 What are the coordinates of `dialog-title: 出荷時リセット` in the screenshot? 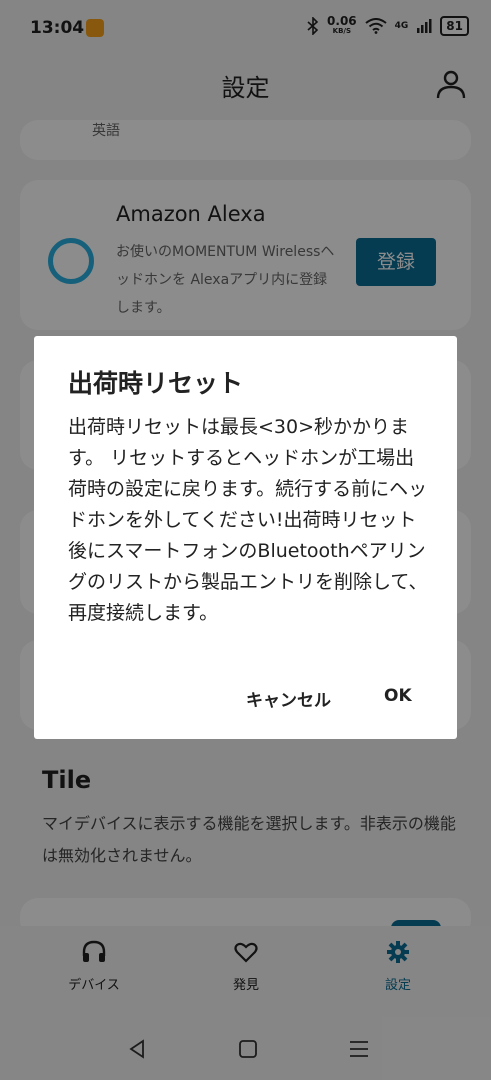 It's located at (156, 383).